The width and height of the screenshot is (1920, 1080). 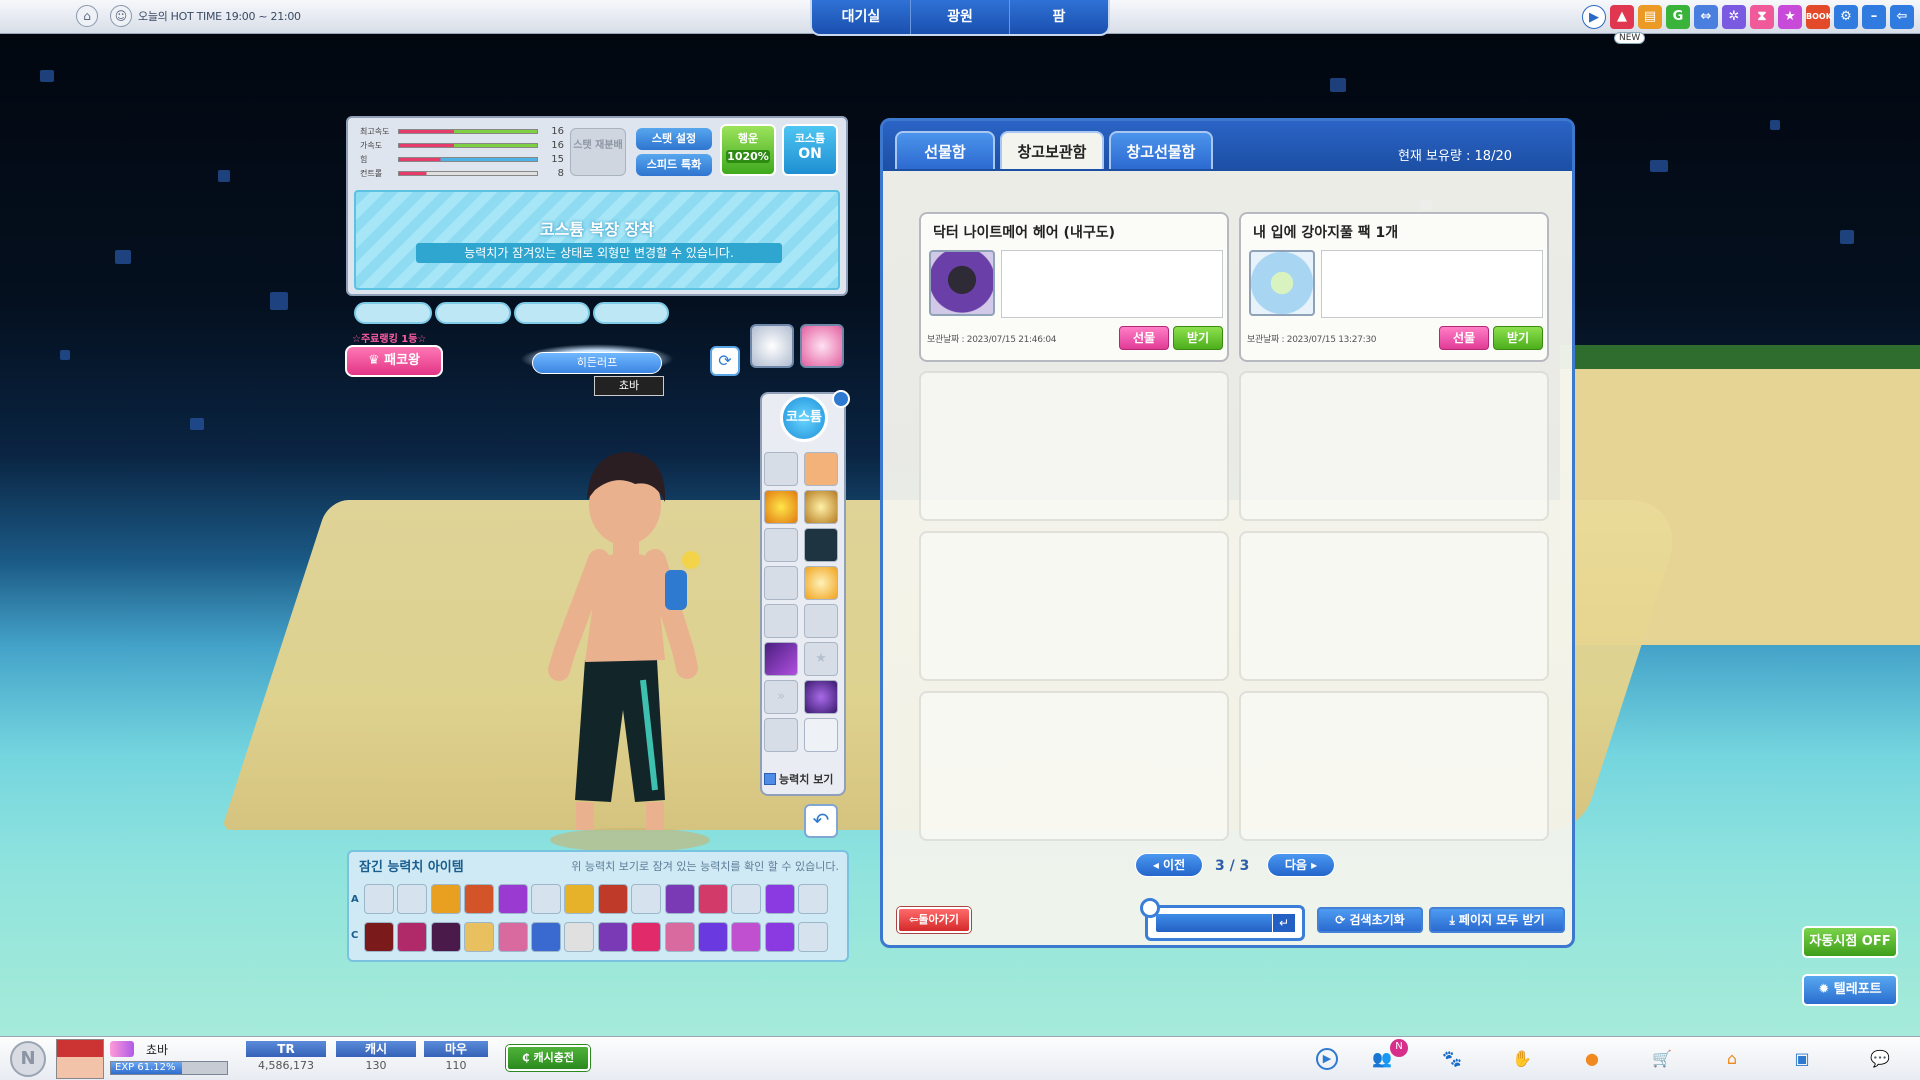 What do you see at coordinates (781, 659) in the screenshot?
I see `slot-board` at bounding box center [781, 659].